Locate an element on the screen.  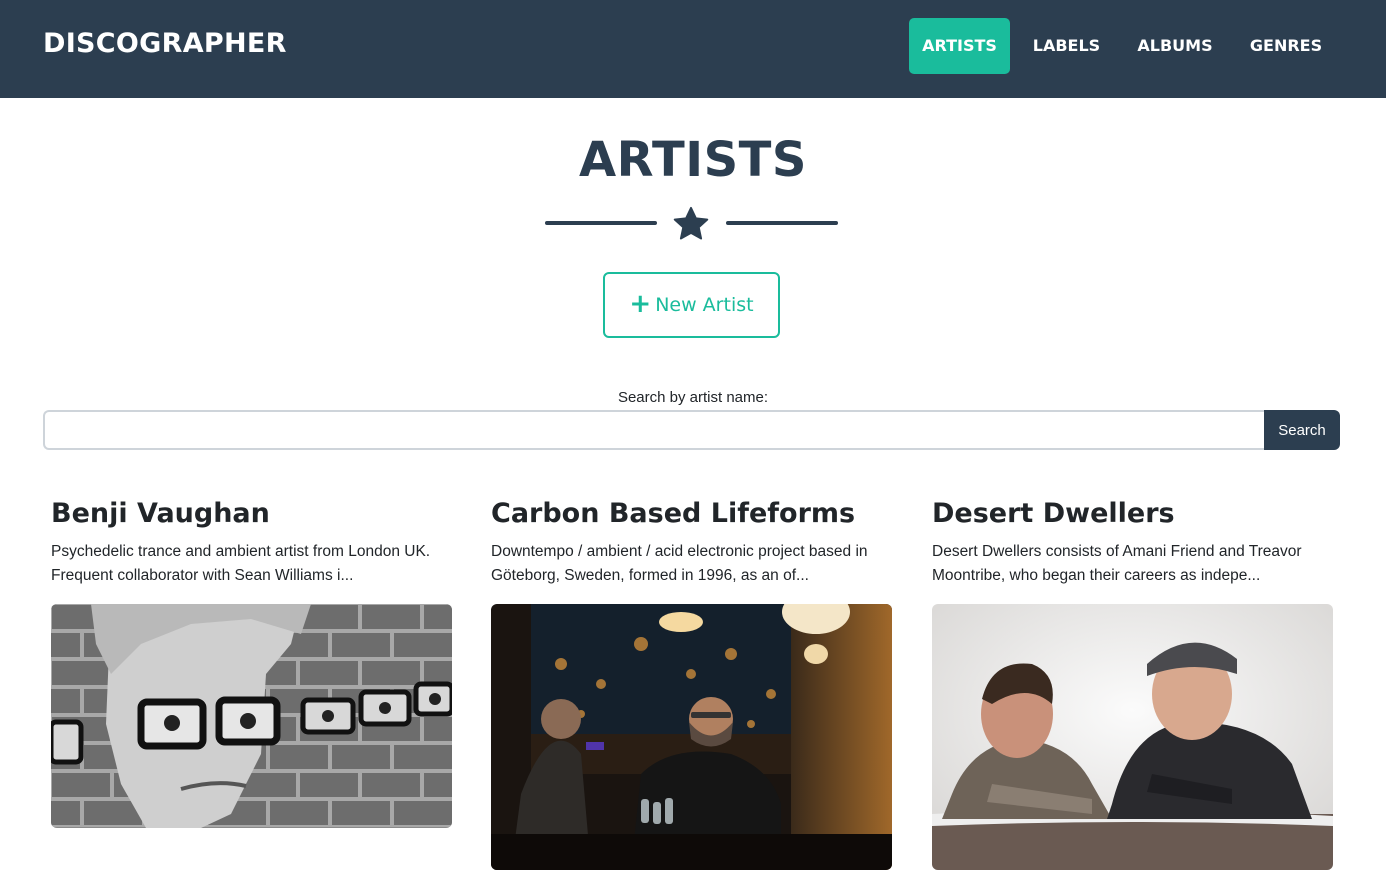
nav-item-albums: ALBUMS is located at coordinates (1175, 46).